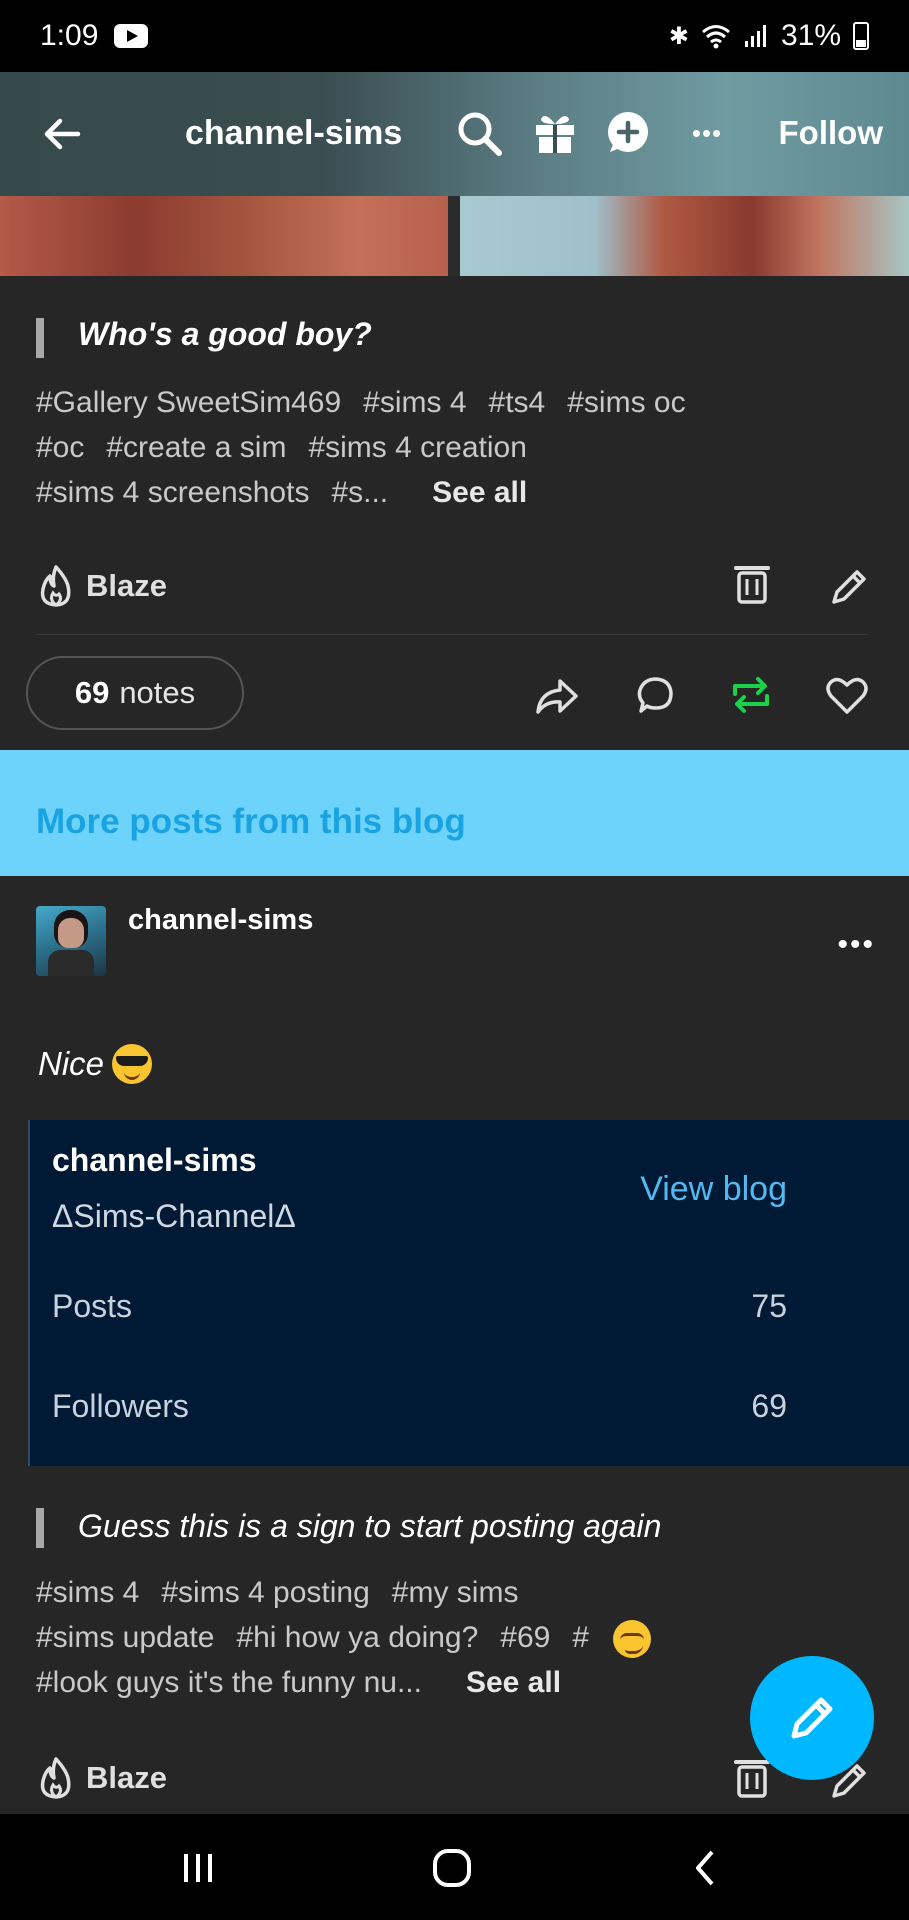  I want to click on sunglasses-emoji-icon, so click(132, 1064).